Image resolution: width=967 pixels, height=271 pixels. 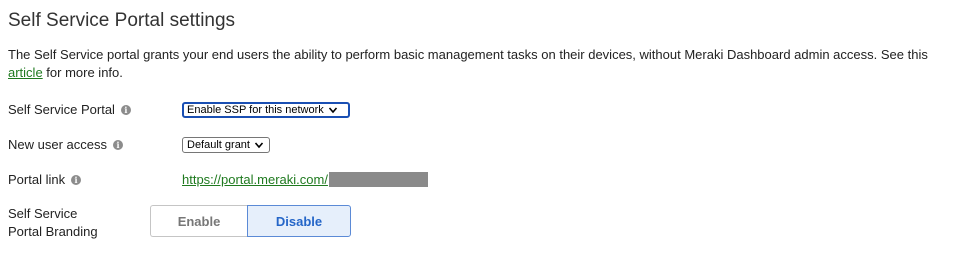 What do you see at coordinates (255, 110) in the screenshot?
I see `ssp-select-value: Enable SSP for this network` at bounding box center [255, 110].